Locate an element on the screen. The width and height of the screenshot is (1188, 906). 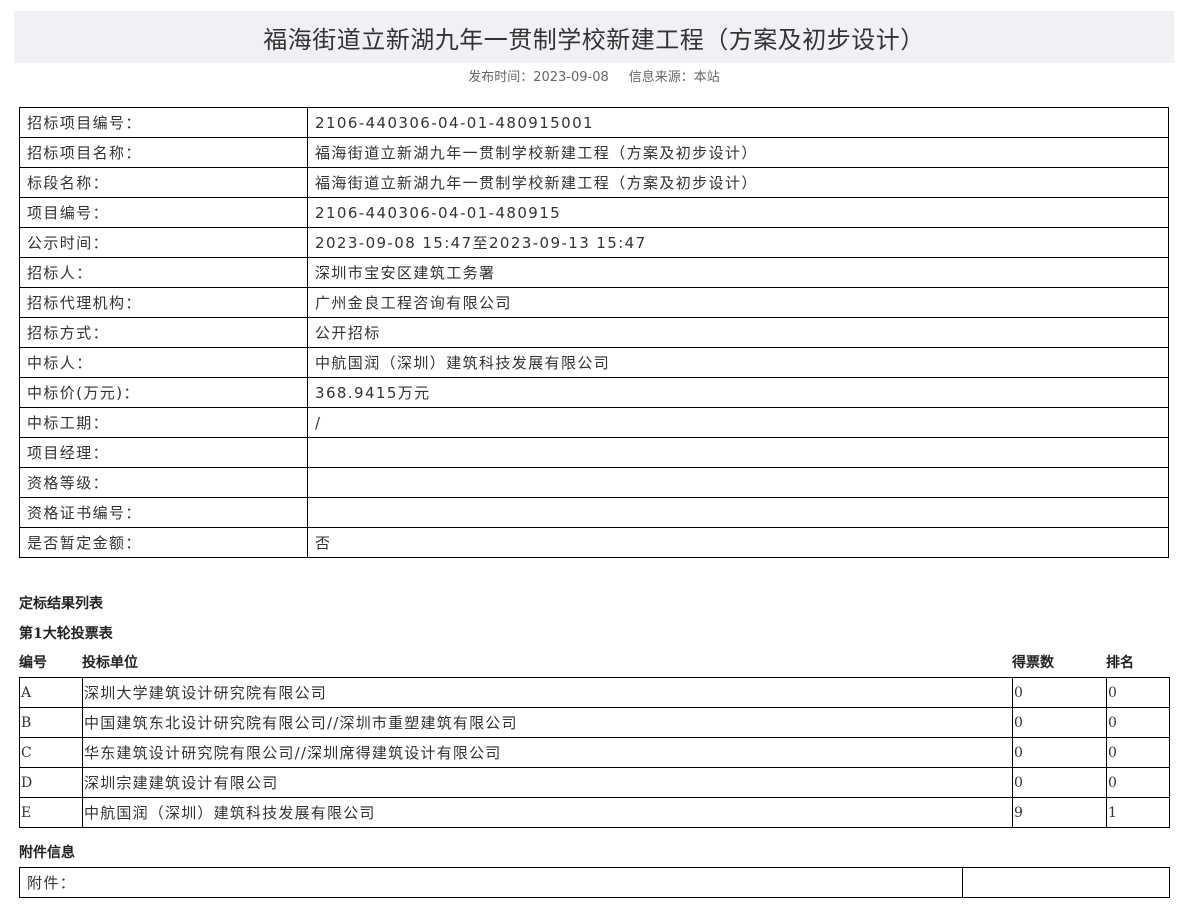
column-header-id: 编号 is located at coordinates (33, 663).